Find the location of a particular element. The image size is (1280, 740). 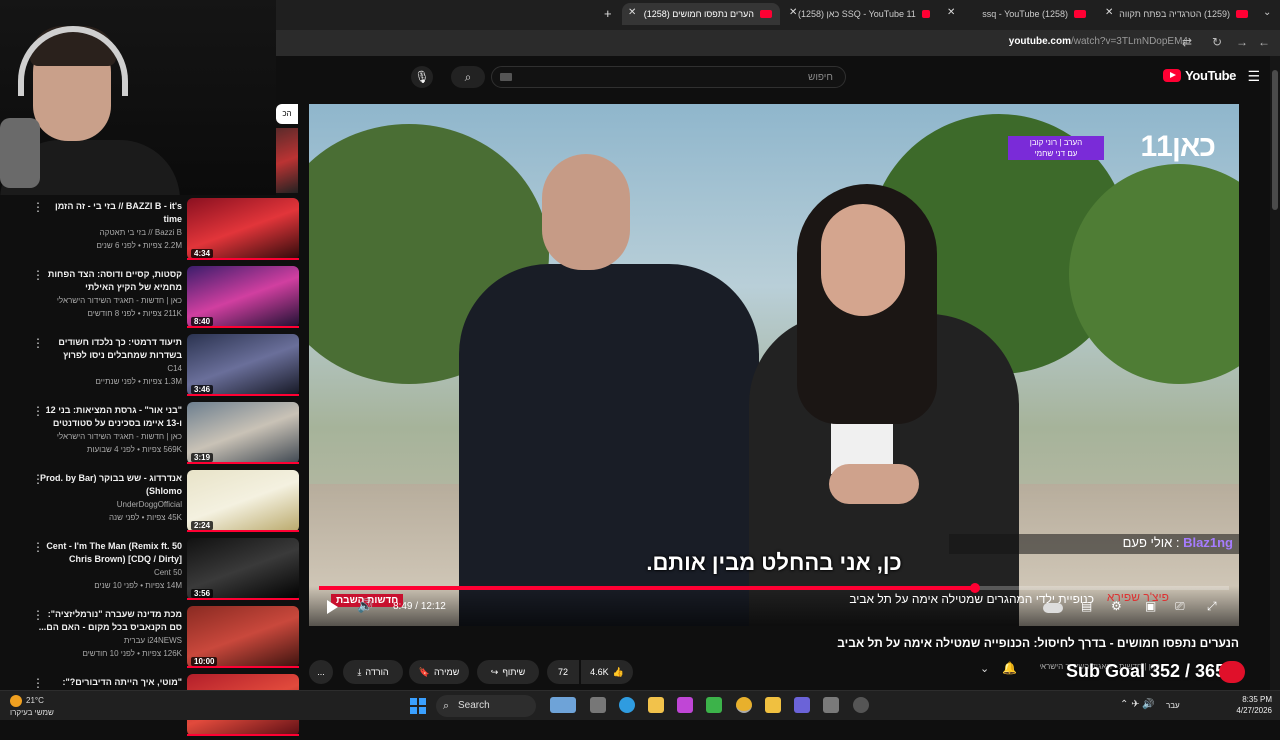

current-time: 8:49 is located at coordinates (403, 606).